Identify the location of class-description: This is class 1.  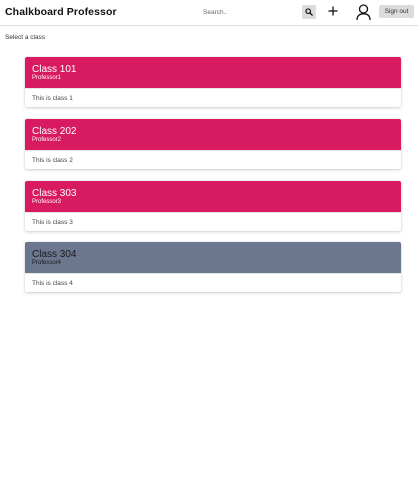
(52, 98).